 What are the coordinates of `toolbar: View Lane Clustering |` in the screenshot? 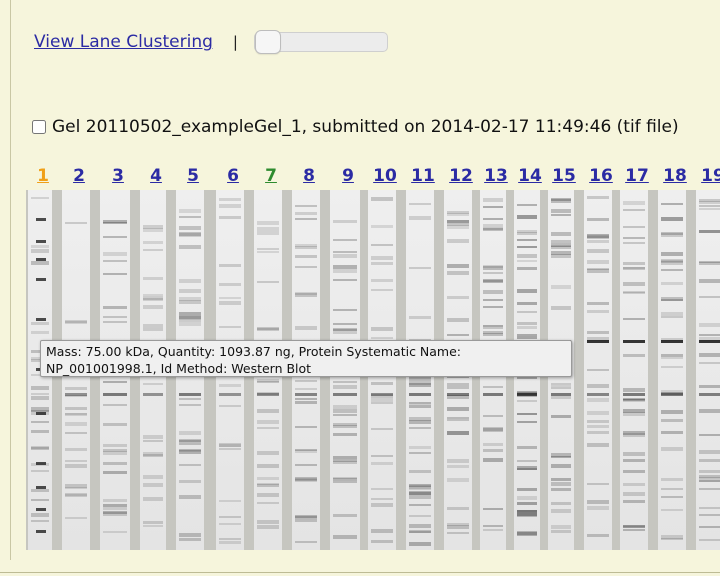 It's located at (136, 42).